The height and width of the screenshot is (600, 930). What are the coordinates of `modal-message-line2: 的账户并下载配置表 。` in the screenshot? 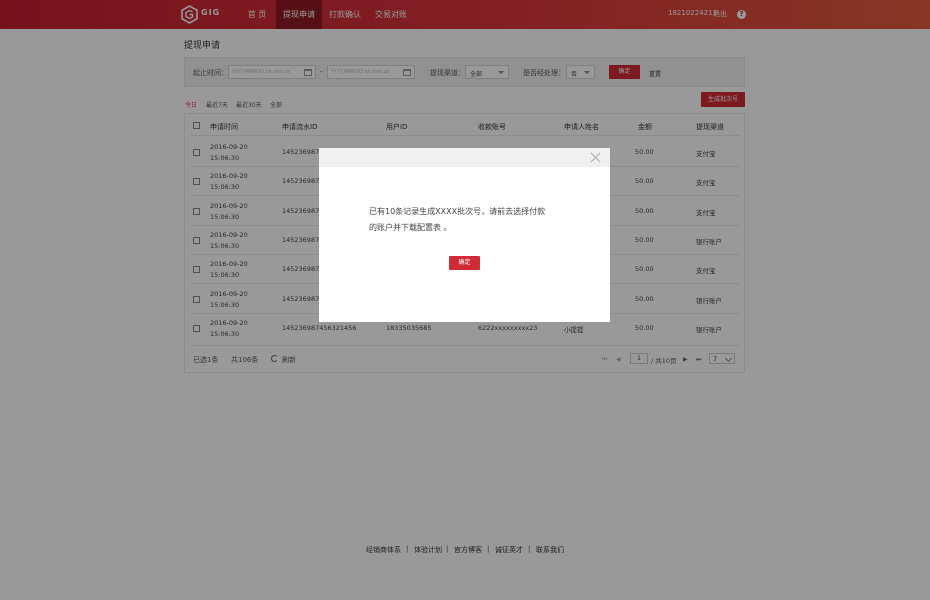 It's located at (410, 227).